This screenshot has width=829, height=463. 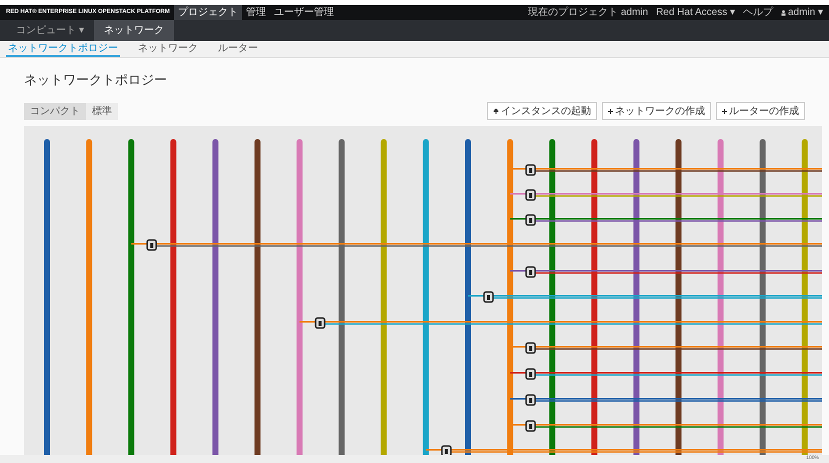 What do you see at coordinates (695, 12) in the screenshot?
I see `access-menu: Red Hat Access ▾` at bounding box center [695, 12].